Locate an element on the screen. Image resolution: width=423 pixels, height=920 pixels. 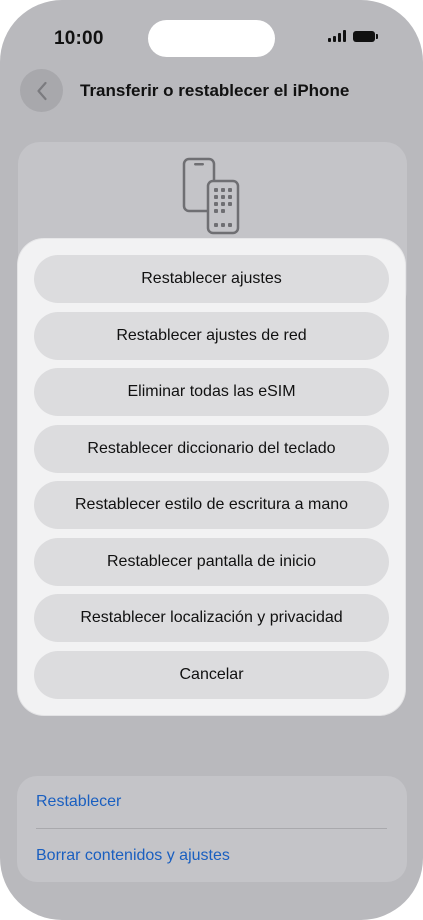
reset-location-privacy-button: Restablecer localización y privacidad is located at coordinates (211, 618).